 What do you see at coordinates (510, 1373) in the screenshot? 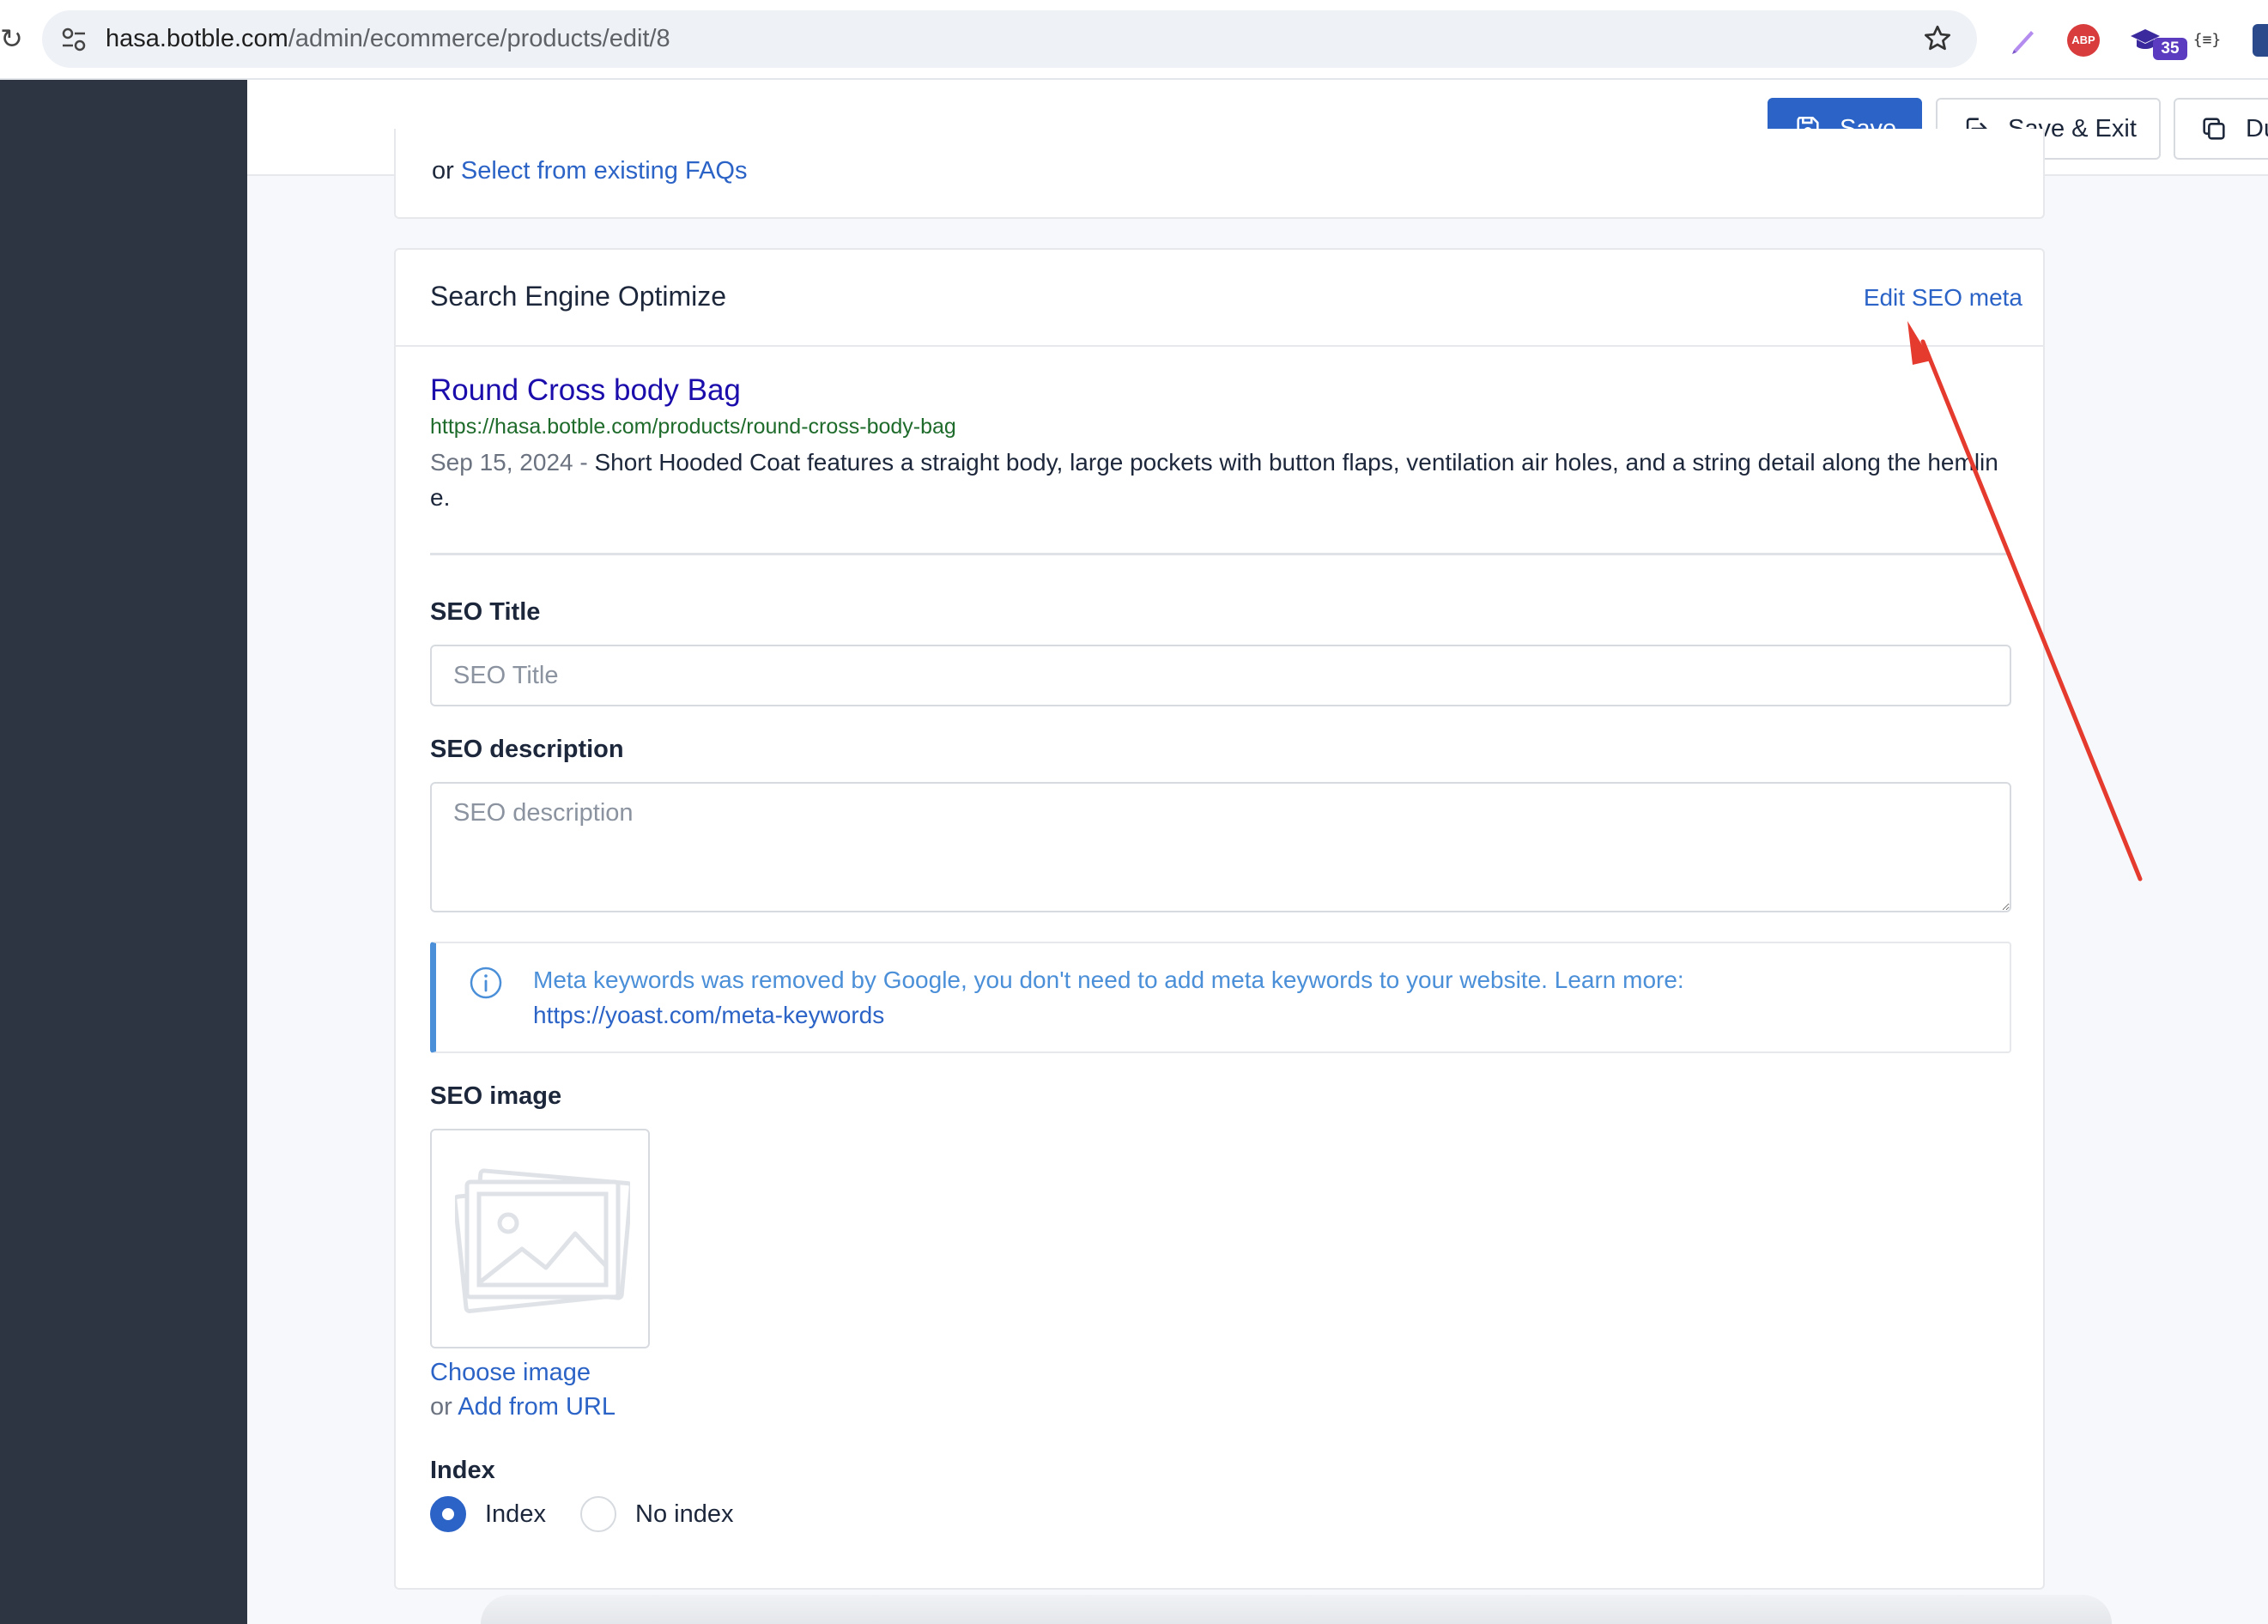
I see `choose-image-link: Choose image` at bounding box center [510, 1373].